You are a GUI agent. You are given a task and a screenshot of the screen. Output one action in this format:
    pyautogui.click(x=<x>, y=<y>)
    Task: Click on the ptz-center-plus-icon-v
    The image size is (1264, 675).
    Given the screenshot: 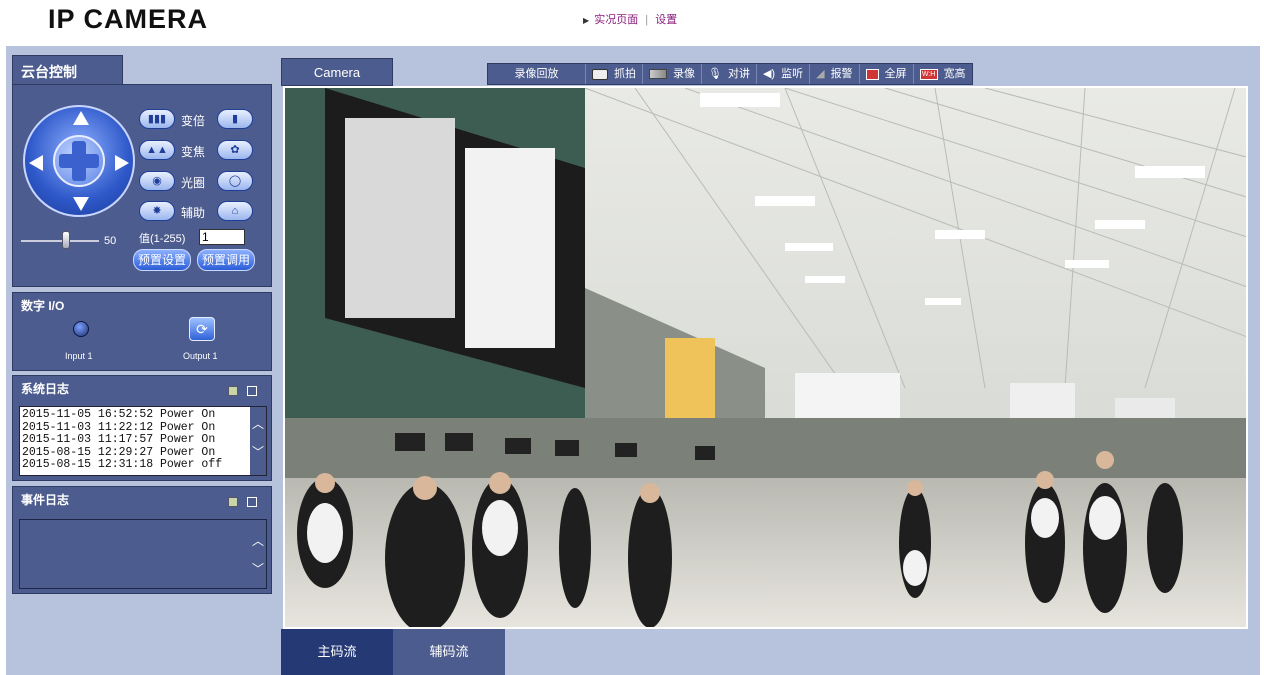 What is the action you would take?
    pyautogui.click(x=79, y=161)
    